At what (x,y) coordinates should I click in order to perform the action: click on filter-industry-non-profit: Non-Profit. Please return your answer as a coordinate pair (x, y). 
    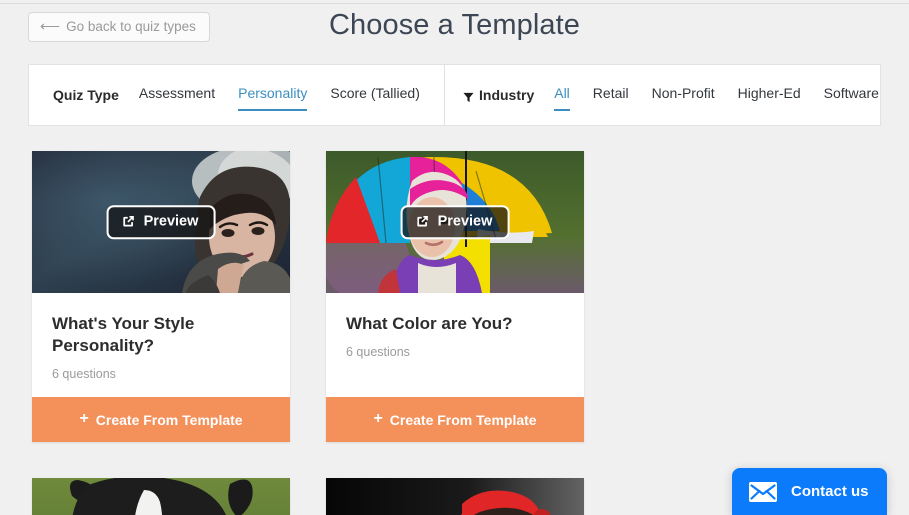
    Looking at the image, I should click on (683, 95).